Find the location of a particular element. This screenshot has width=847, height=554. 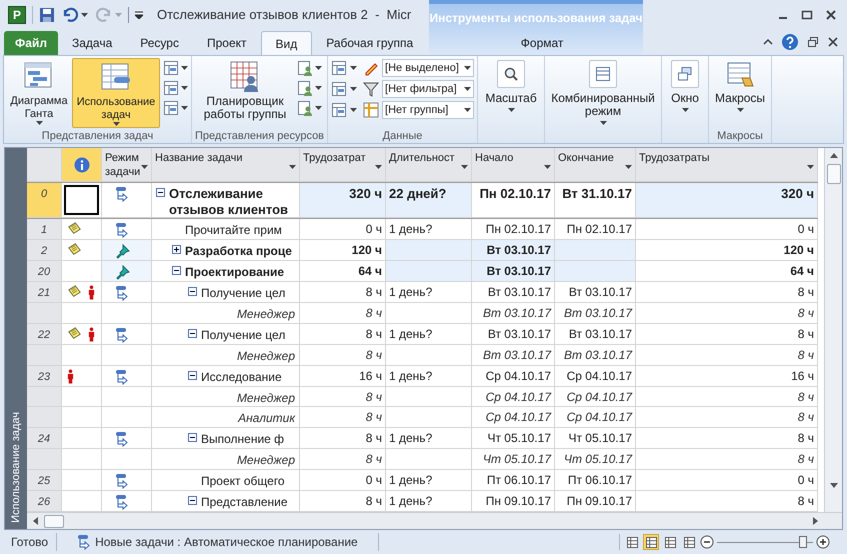

save-icon is located at coordinates (47, 15).